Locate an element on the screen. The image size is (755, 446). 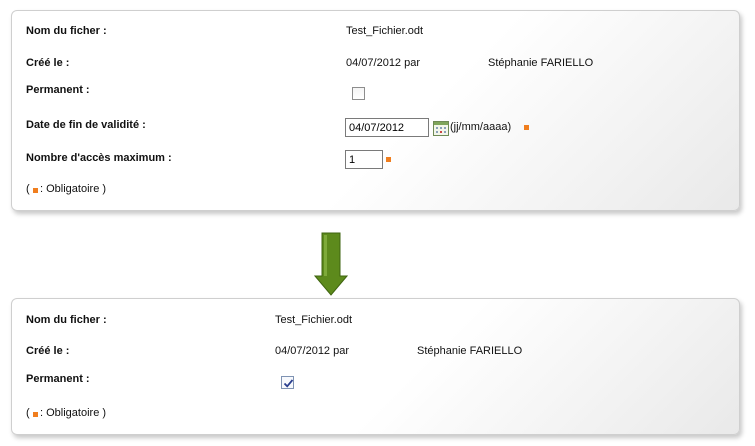
checkmark-icon is located at coordinates (288, 383).